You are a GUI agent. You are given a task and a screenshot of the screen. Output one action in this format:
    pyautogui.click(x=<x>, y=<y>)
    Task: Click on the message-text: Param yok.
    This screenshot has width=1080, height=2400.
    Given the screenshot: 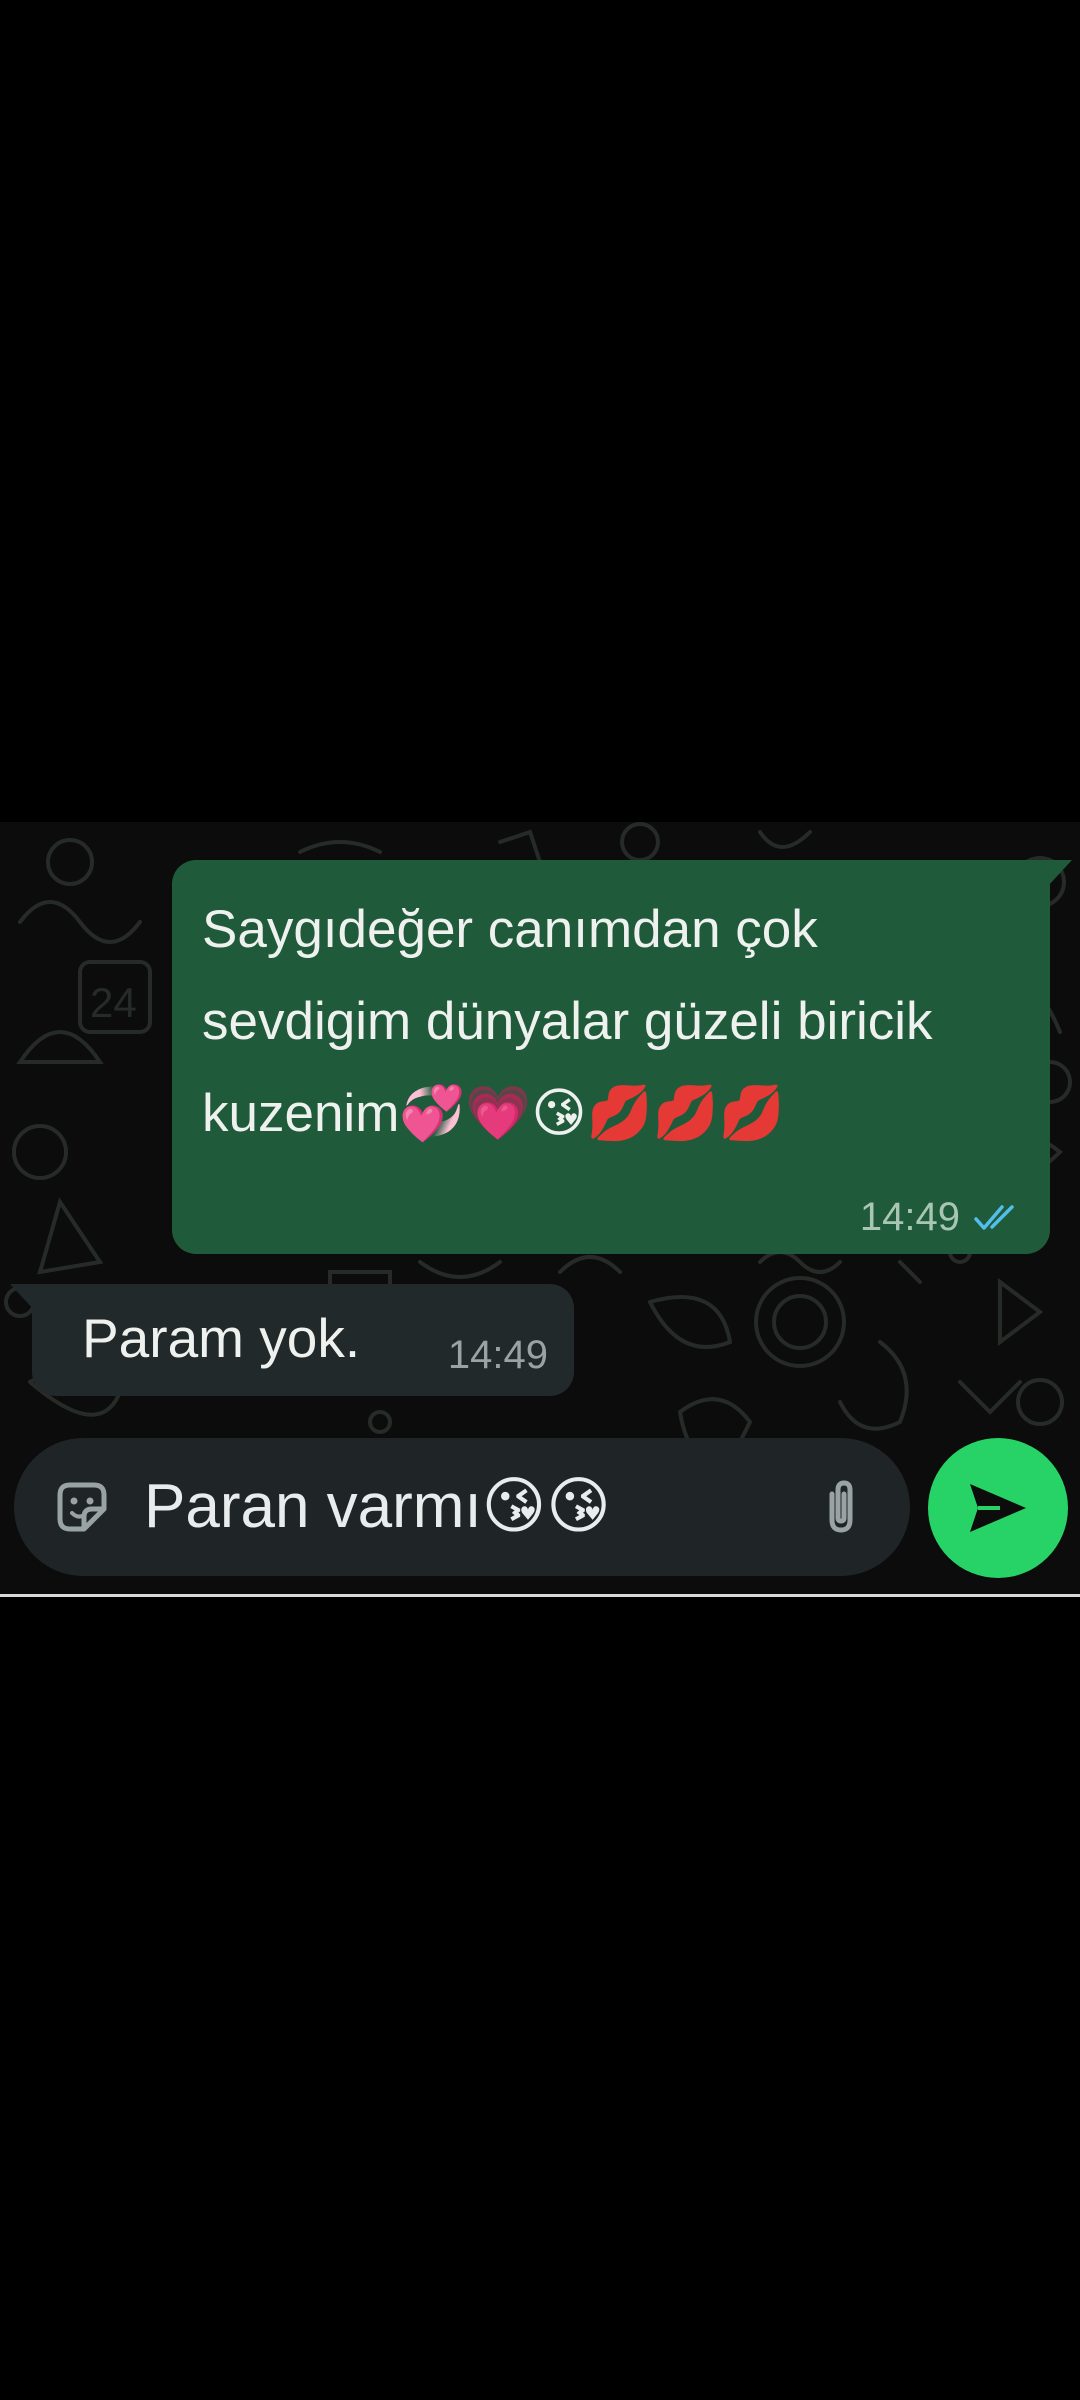 What is the action you would take?
    pyautogui.click(x=221, y=1338)
    